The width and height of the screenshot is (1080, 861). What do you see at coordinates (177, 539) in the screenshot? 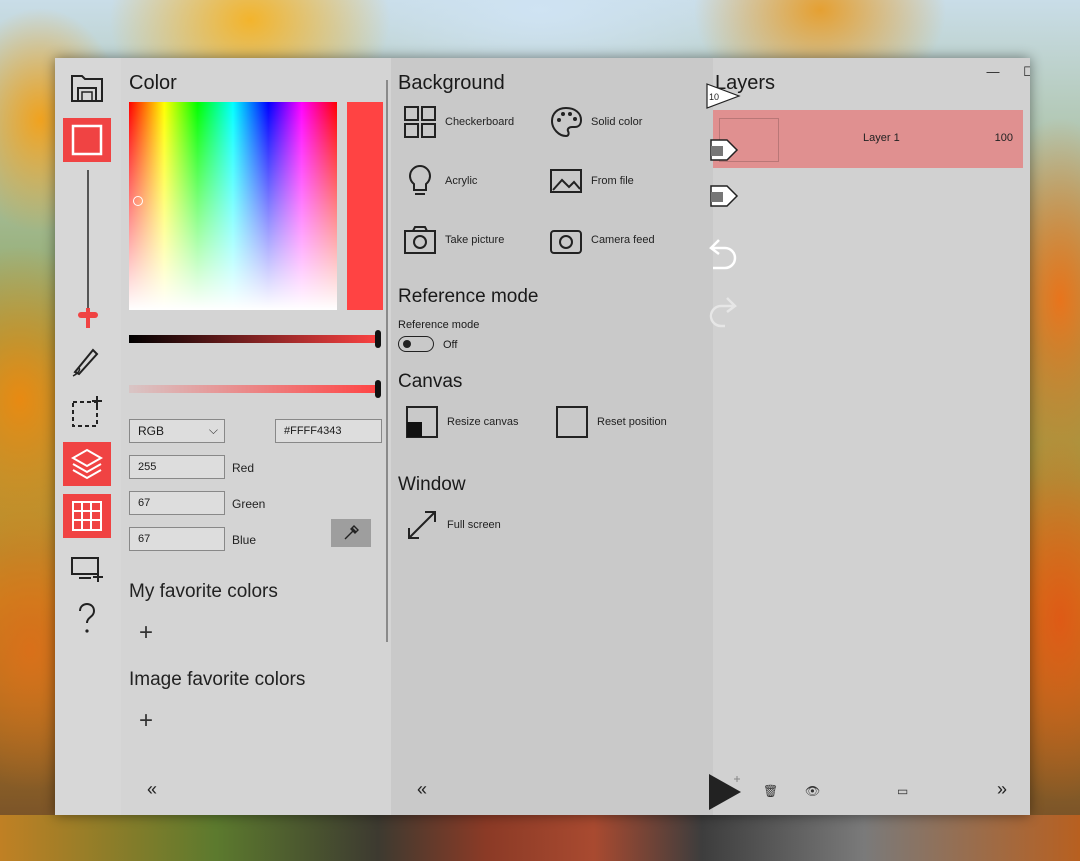
I see `blue-input: 67` at bounding box center [177, 539].